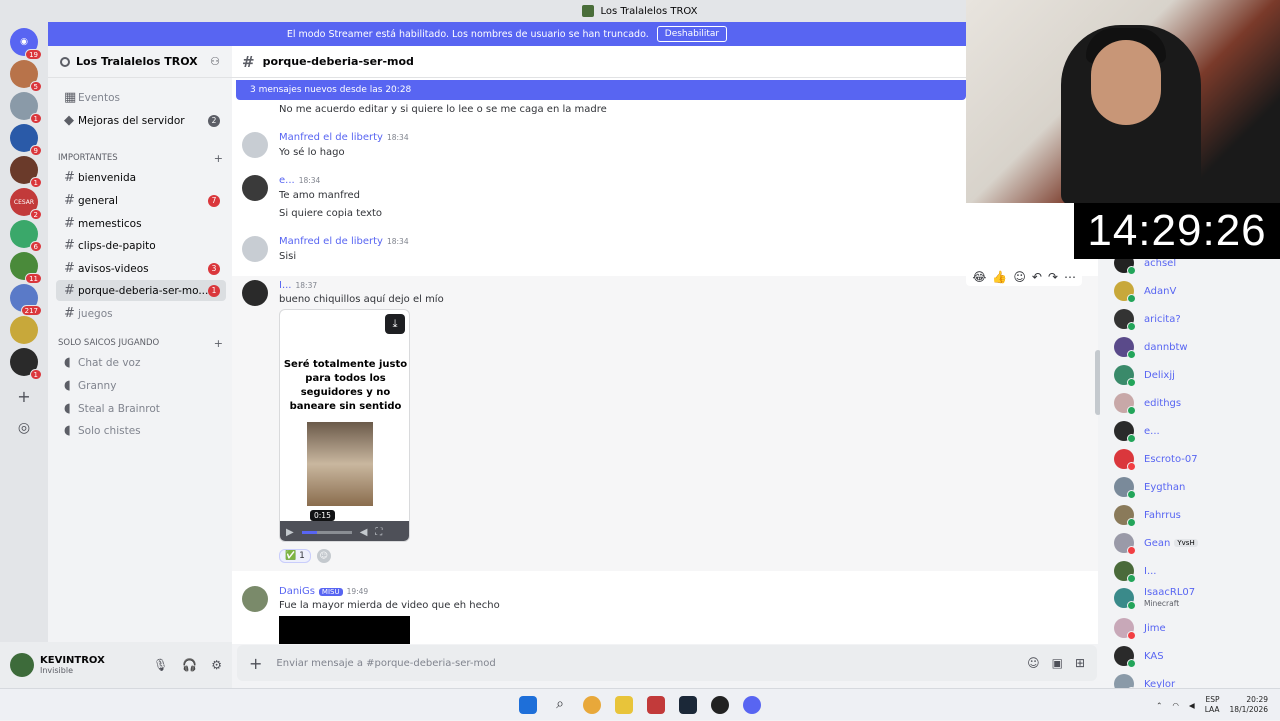  What do you see at coordinates (141, 268) in the screenshot?
I see `channel-avisos: # avisos-videos 3` at bounding box center [141, 268].